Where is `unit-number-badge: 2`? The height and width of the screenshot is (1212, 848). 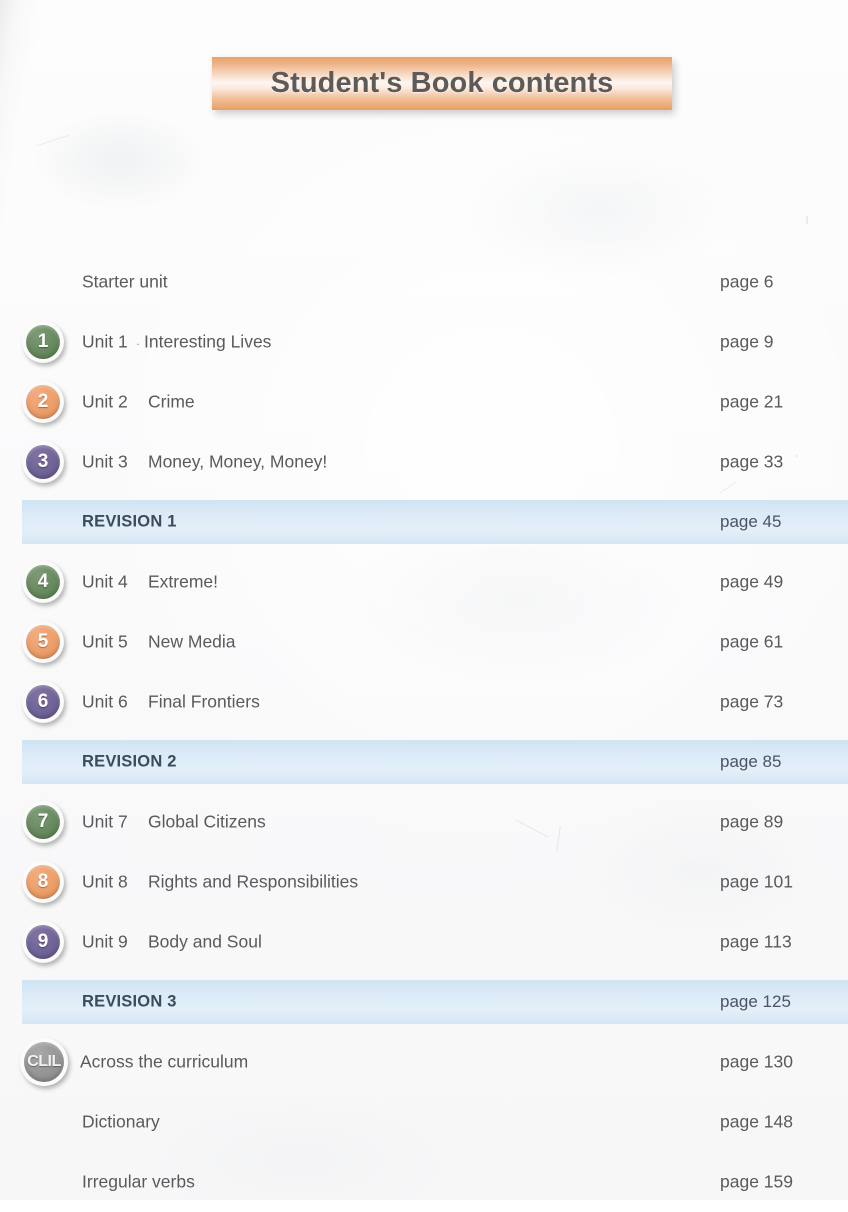
unit-number-badge: 2 is located at coordinates (43, 402).